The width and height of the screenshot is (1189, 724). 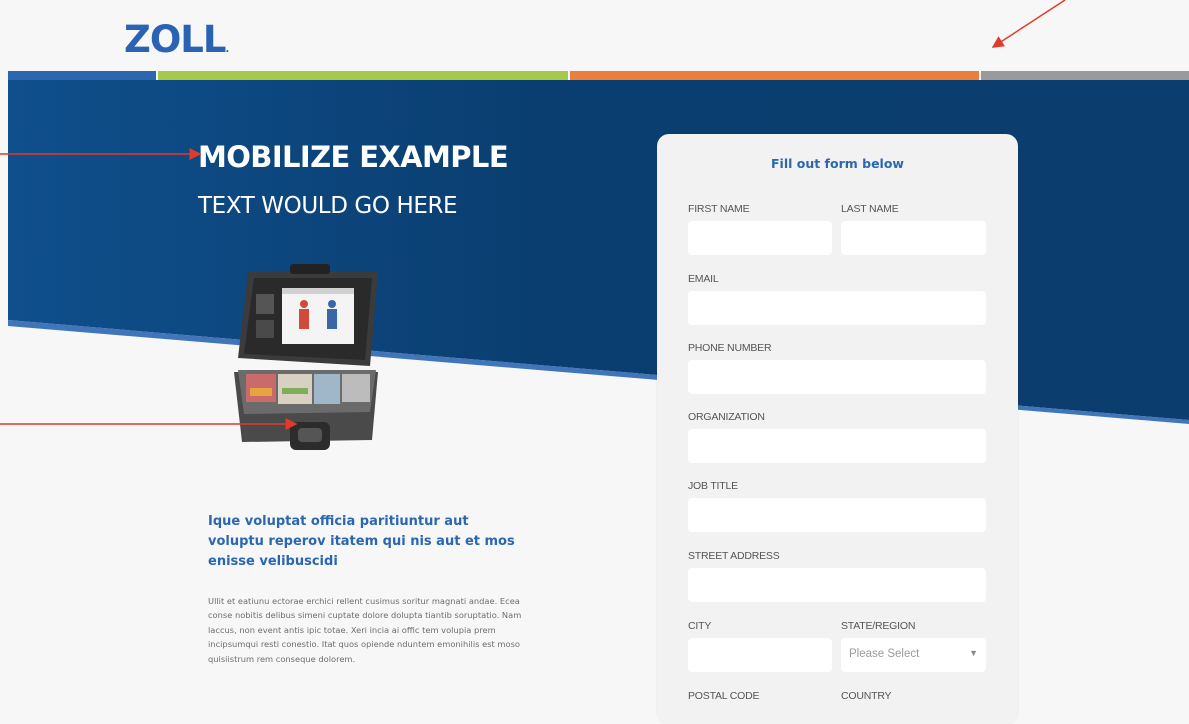 I want to click on state-select: Please Select ▼, so click(x=913, y=655).